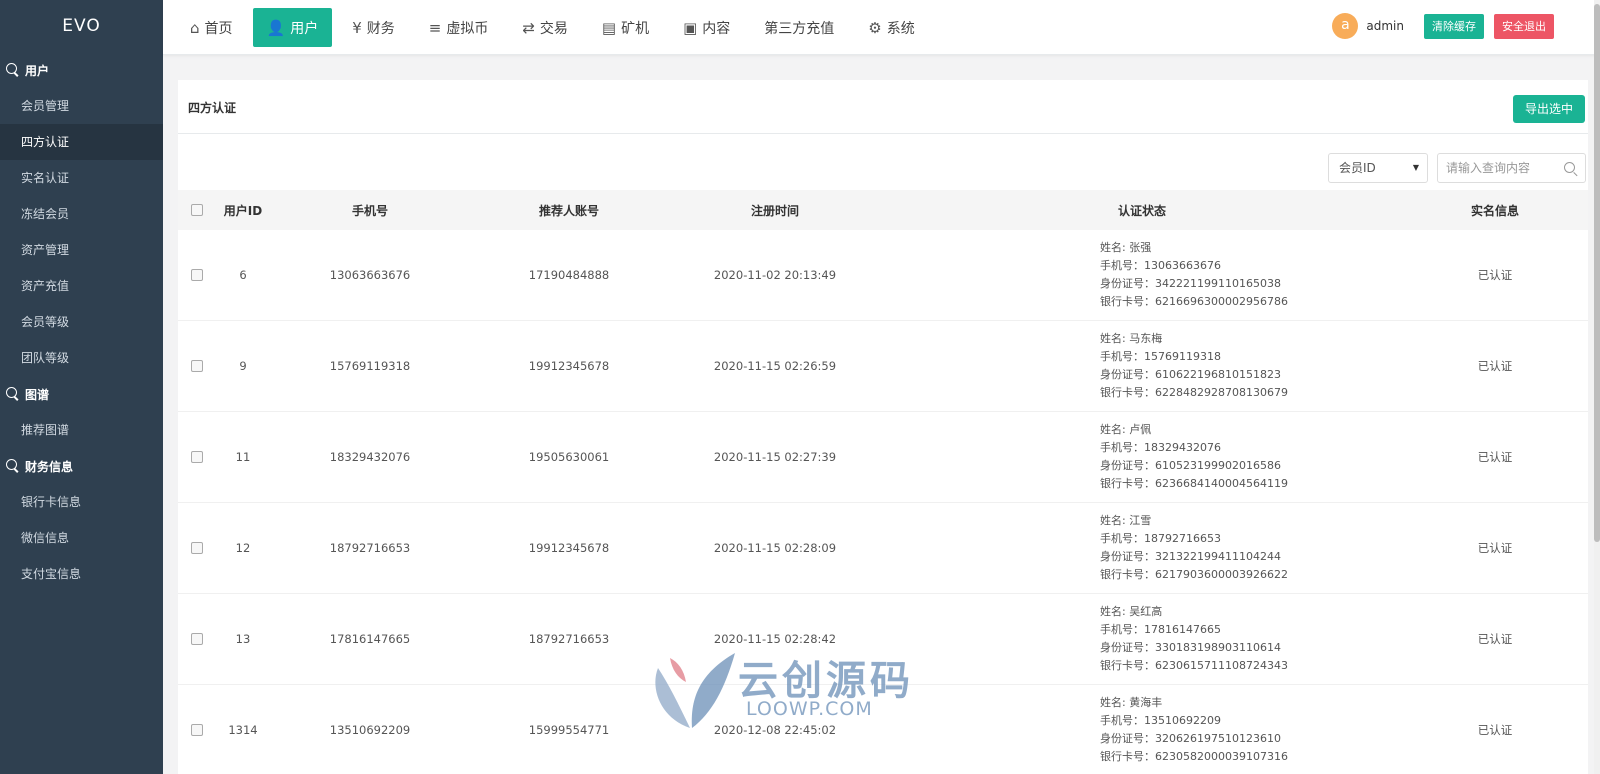 Image resolution: width=1600 pixels, height=774 pixels. Describe the element at coordinates (1194, 756) in the screenshot. I see `status-bankcard: 银行卡号：6230582000039107316` at that location.